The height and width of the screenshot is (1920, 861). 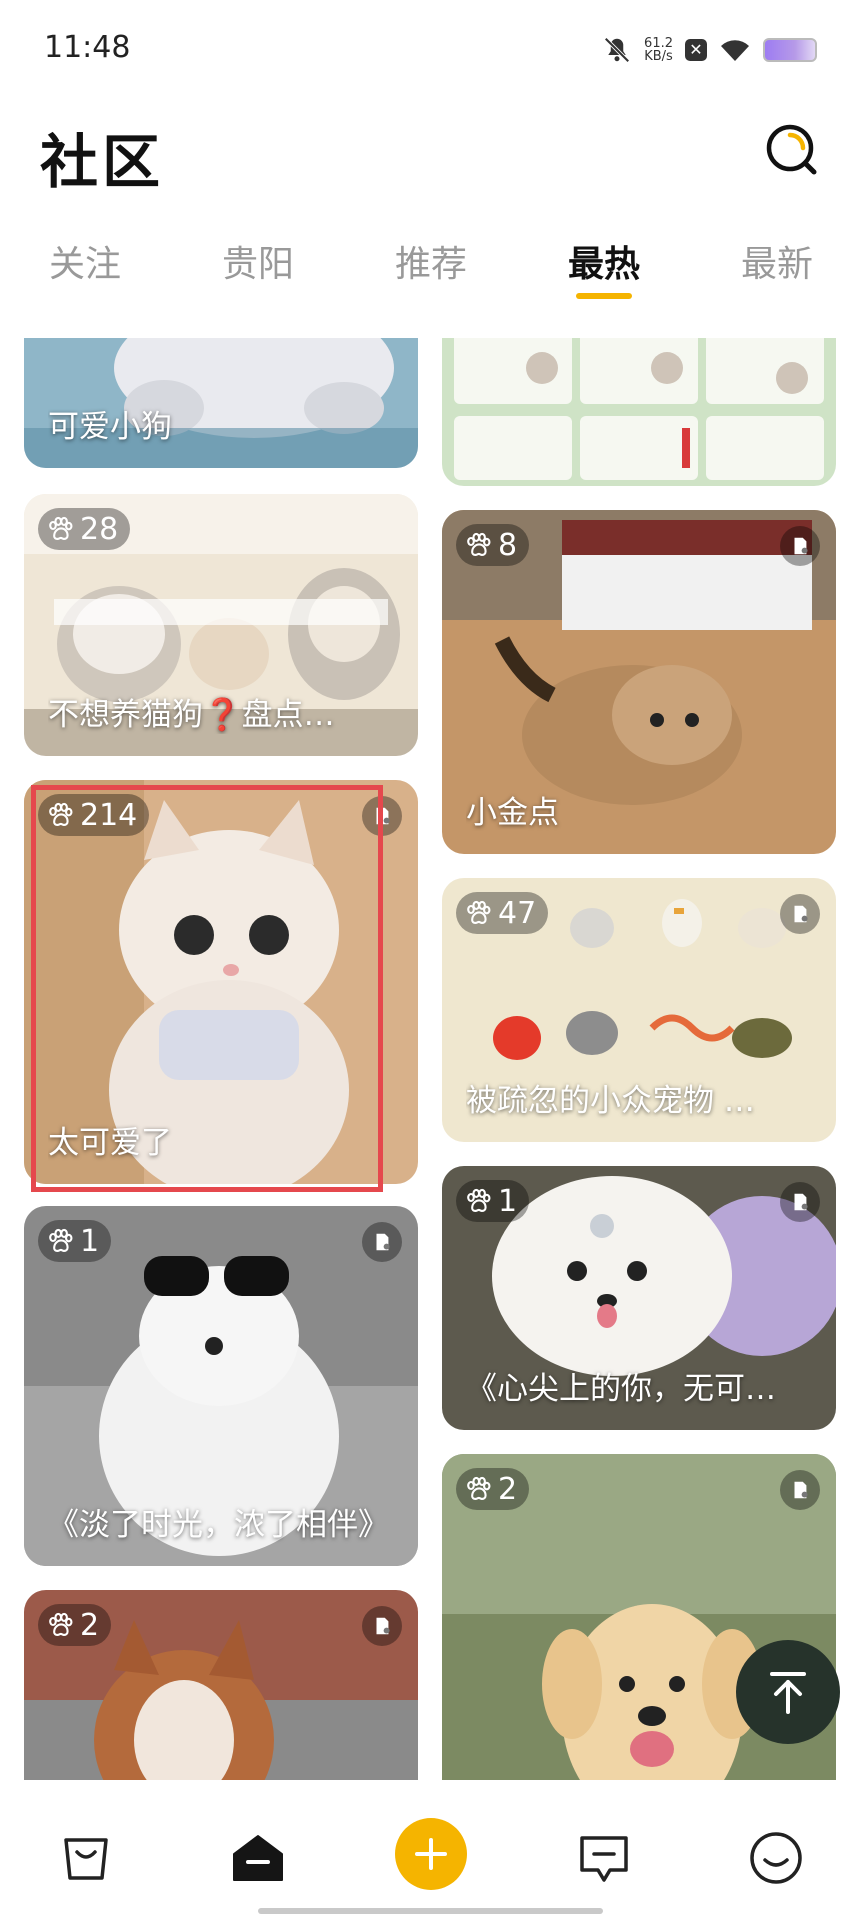 I want to click on add-post-button, so click(x=431, y=1854).